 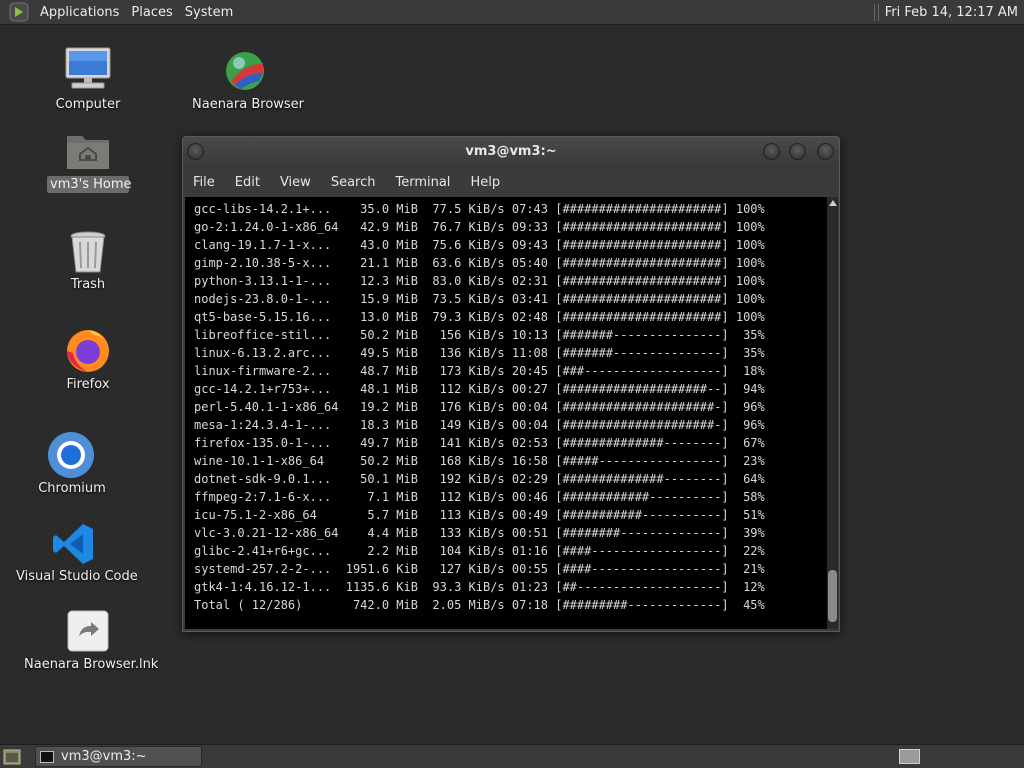 I want to click on window-title: vm3@vm3:~, so click(x=511, y=151).